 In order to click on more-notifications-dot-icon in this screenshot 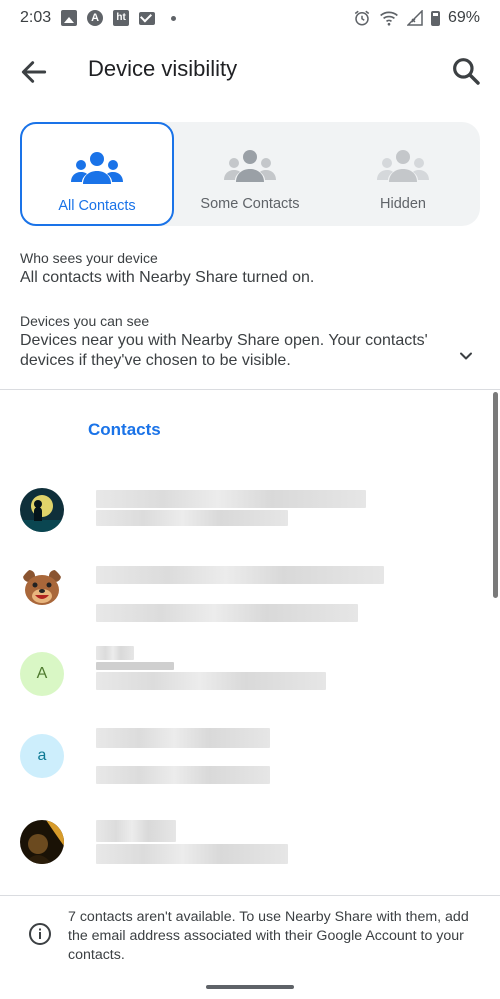, I will do `click(174, 18)`.